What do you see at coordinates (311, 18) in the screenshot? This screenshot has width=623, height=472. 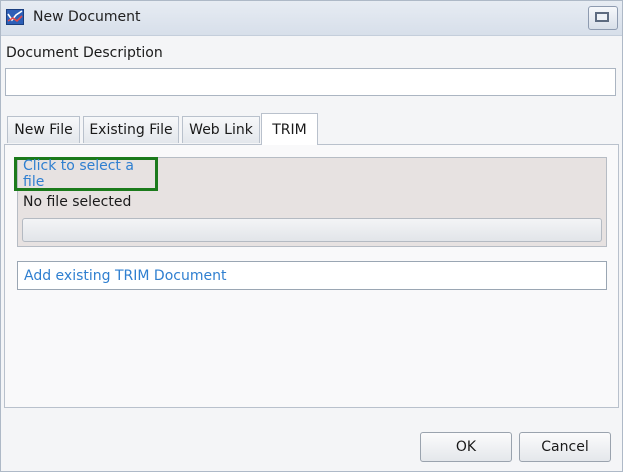 I see `title-bar: New Document` at bounding box center [311, 18].